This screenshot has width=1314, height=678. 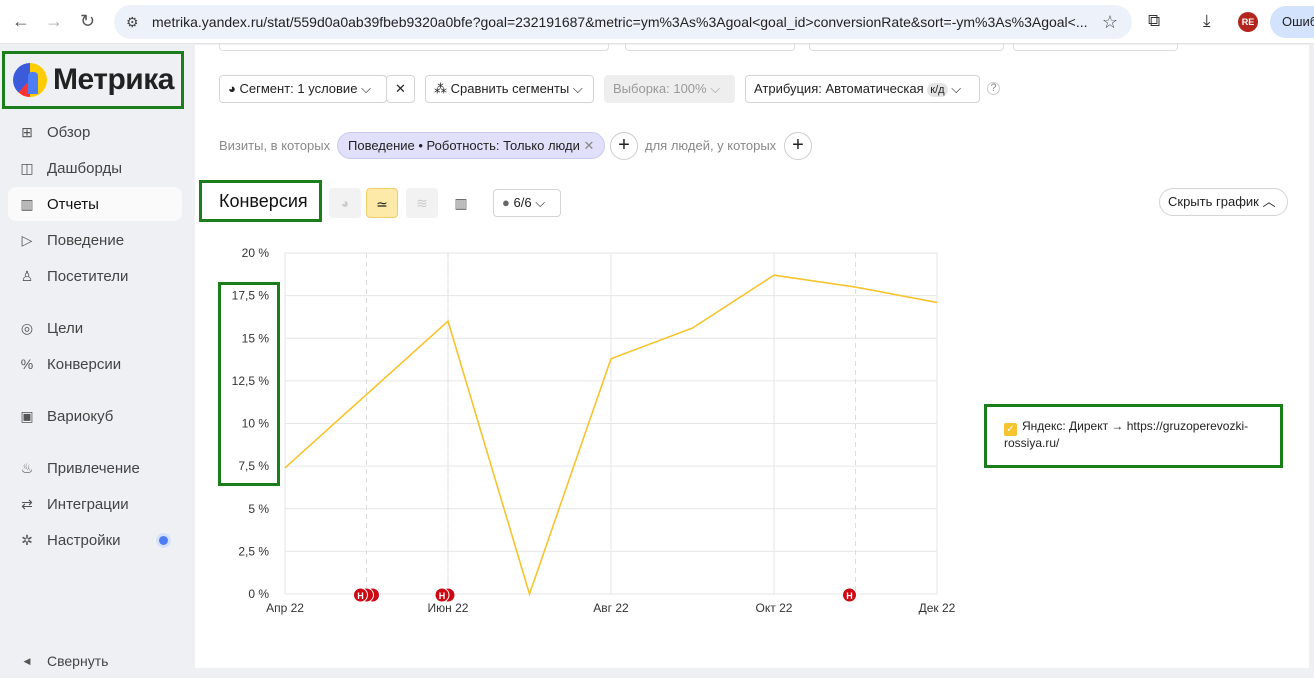 I want to click on y-tick-label: 0 %, so click(x=258, y=594).